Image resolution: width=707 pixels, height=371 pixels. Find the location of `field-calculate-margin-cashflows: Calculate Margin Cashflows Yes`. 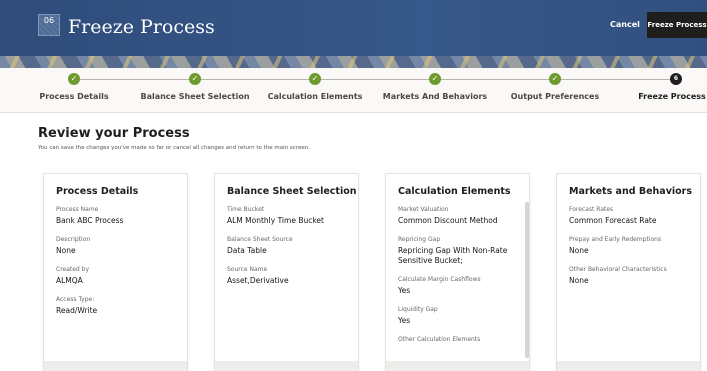

field-calculate-margin-cashflows: Calculate Margin Cashflows Yes is located at coordinates (461, 286).